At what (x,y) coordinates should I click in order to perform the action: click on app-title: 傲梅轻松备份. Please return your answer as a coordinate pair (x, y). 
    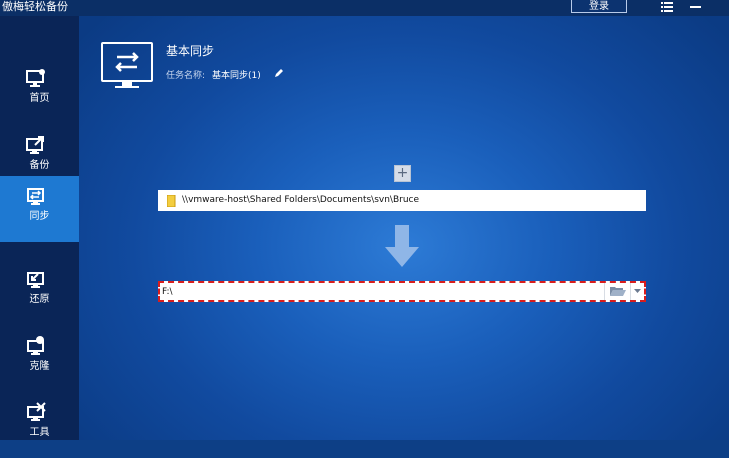
    Looking at the image, I should click on (35, 6).